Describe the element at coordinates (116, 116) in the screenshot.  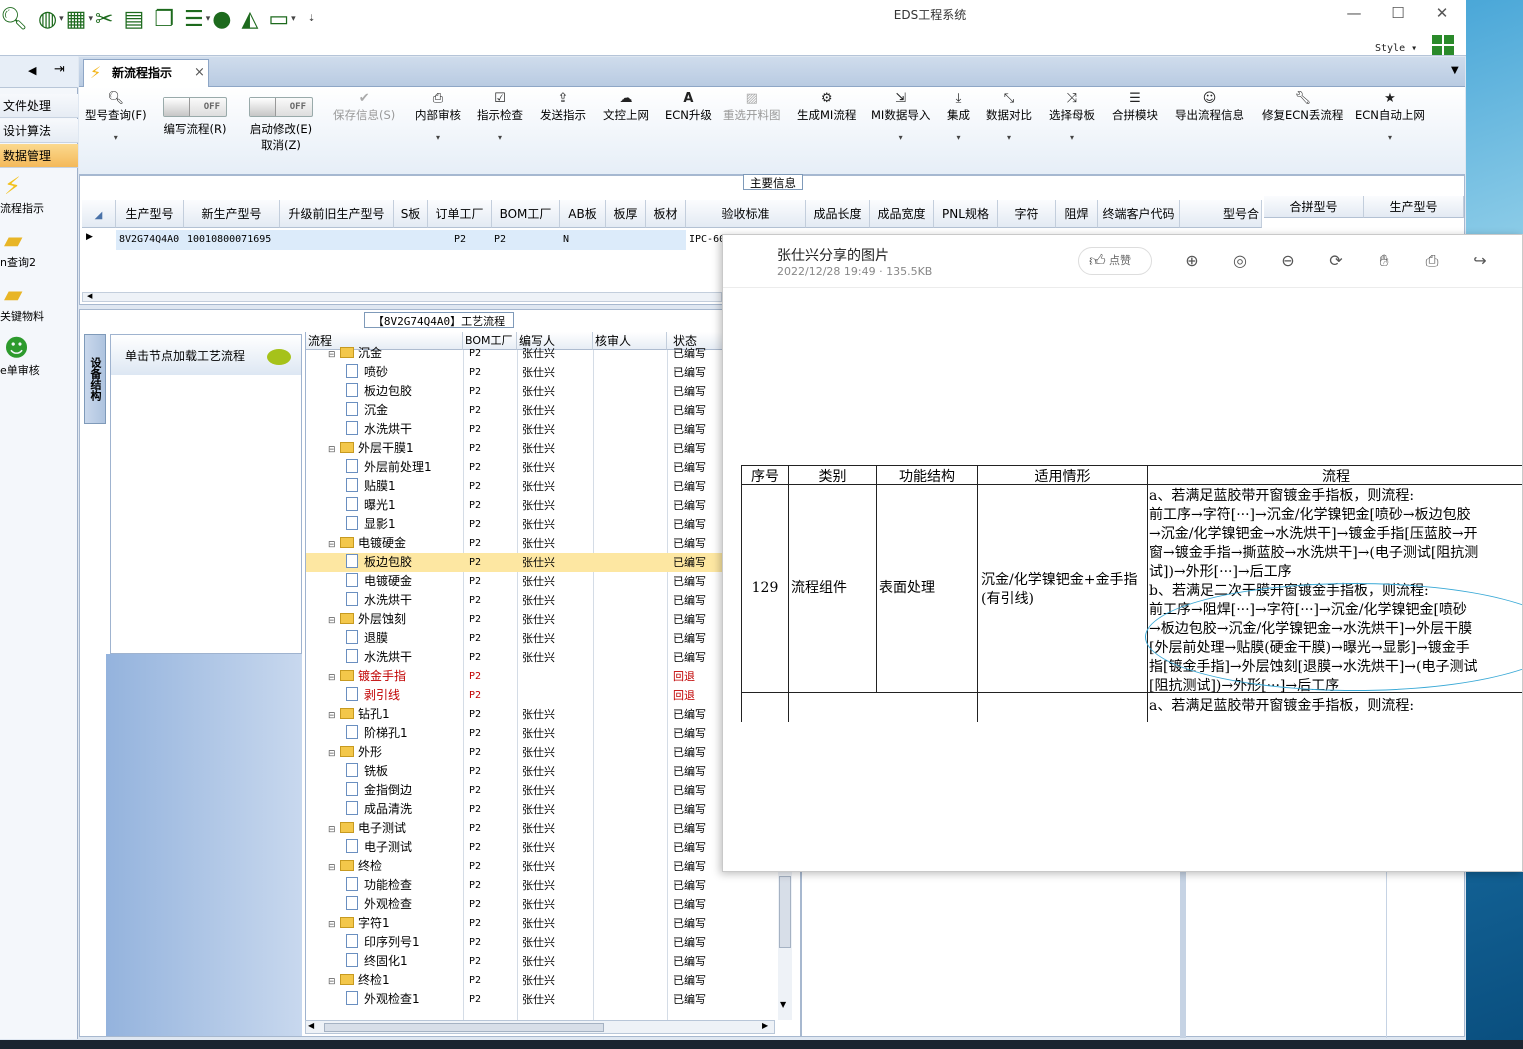
I see `model-query-button: 🔍︎ 型号查询(F) ▾` at that location.